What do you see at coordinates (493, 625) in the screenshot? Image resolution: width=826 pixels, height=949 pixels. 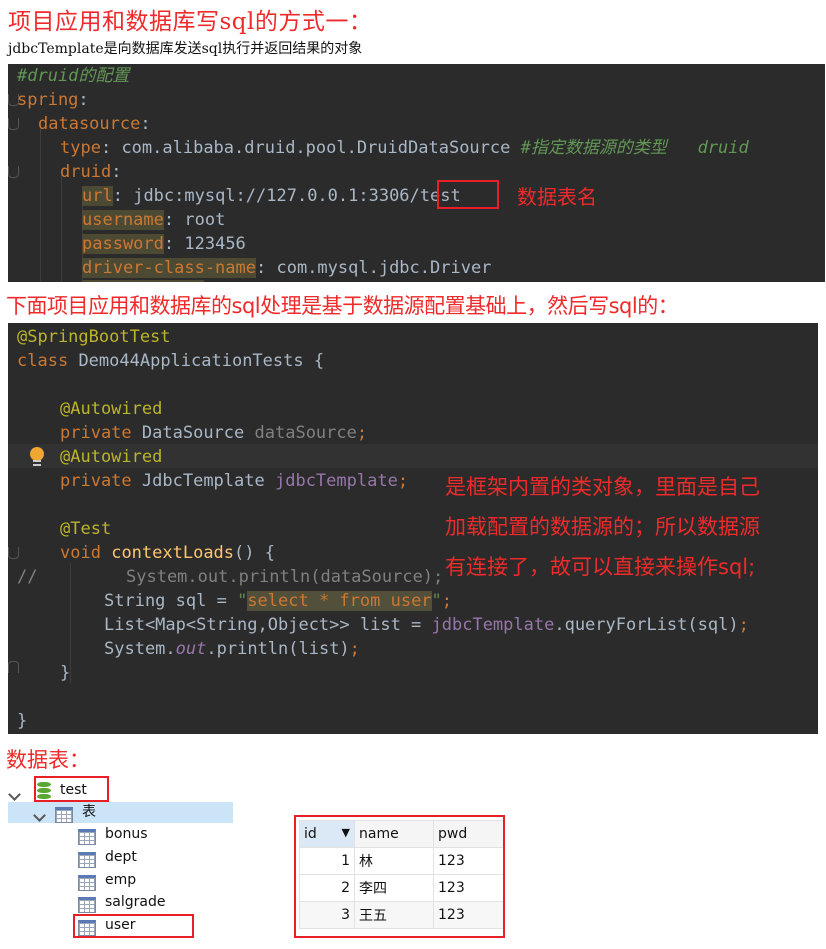 I see `jdbctemplate-ref: jdbcTemplate` at bounding box center [493, 625].